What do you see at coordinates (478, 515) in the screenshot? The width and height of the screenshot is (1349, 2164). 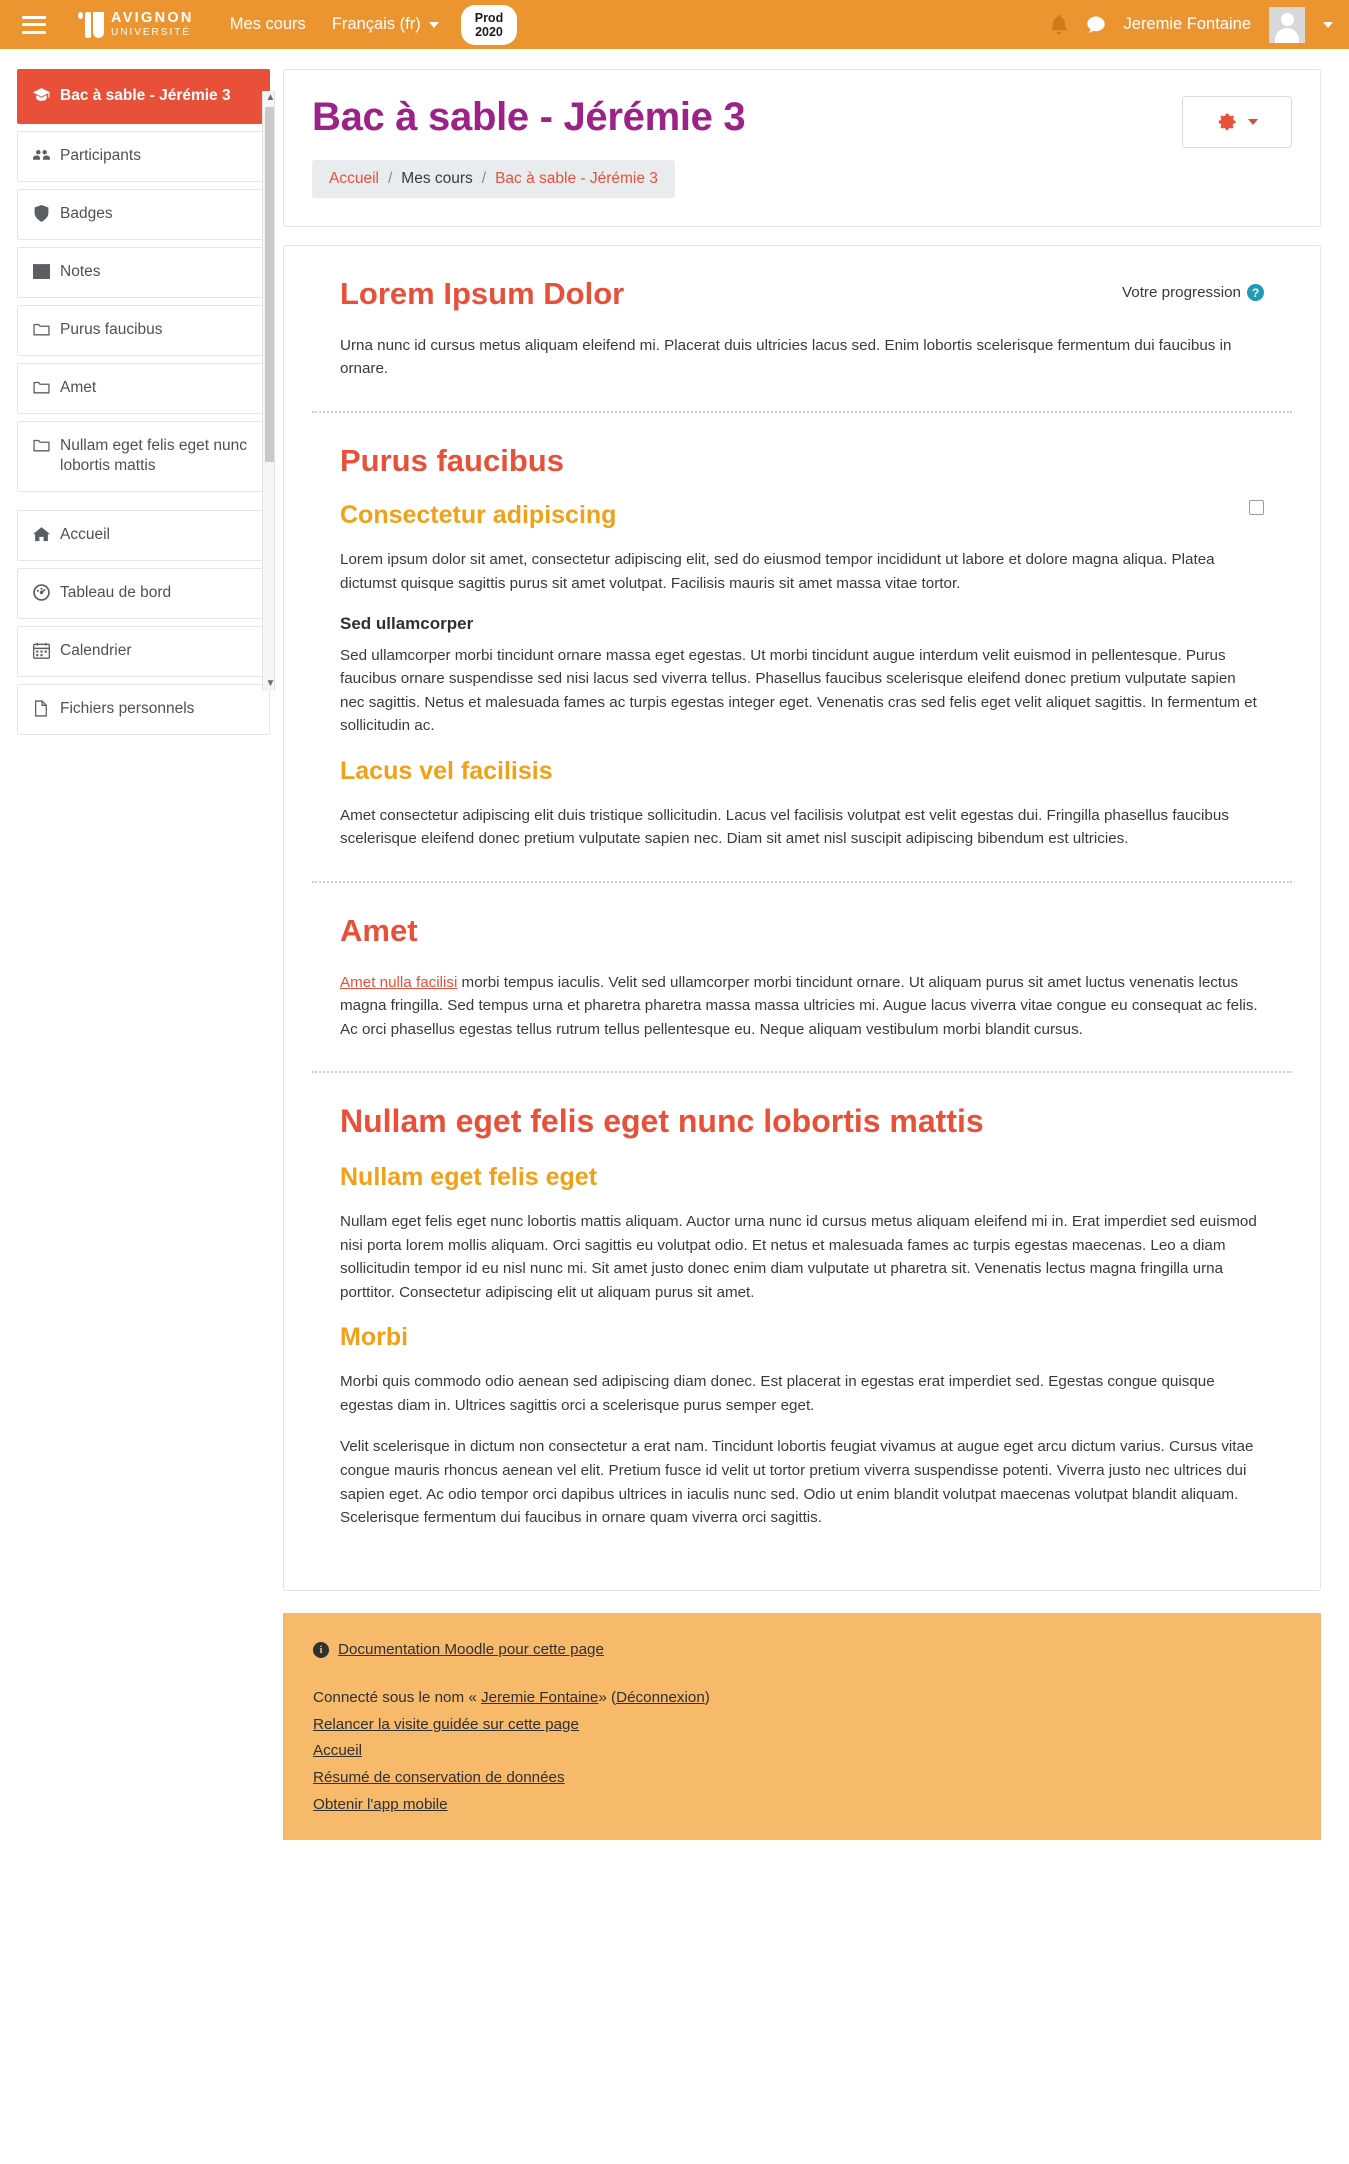 I see `subsection-consectetur-title: Consectetur adipiscing` at bounding box center [478, 515].